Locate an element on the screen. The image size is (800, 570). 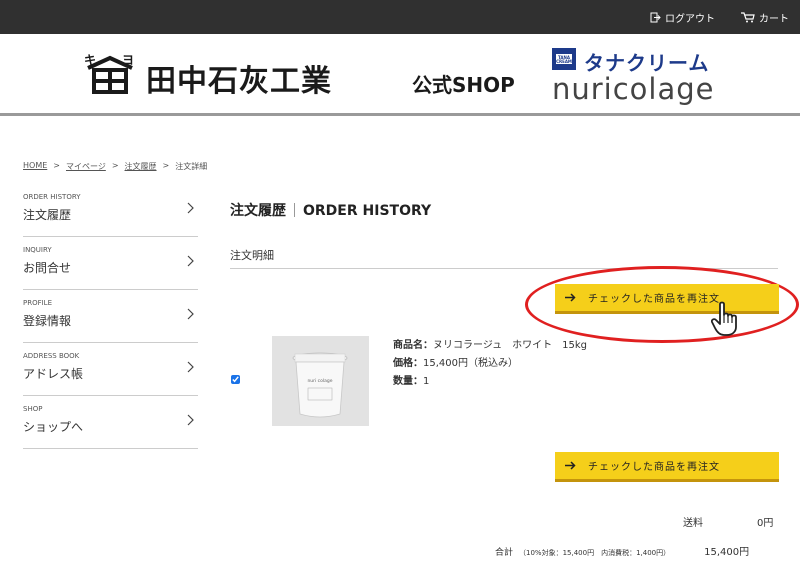
total-detail: （10%対象：15,400円 内消費税：1,400円） is located at coordinates (595, 553).